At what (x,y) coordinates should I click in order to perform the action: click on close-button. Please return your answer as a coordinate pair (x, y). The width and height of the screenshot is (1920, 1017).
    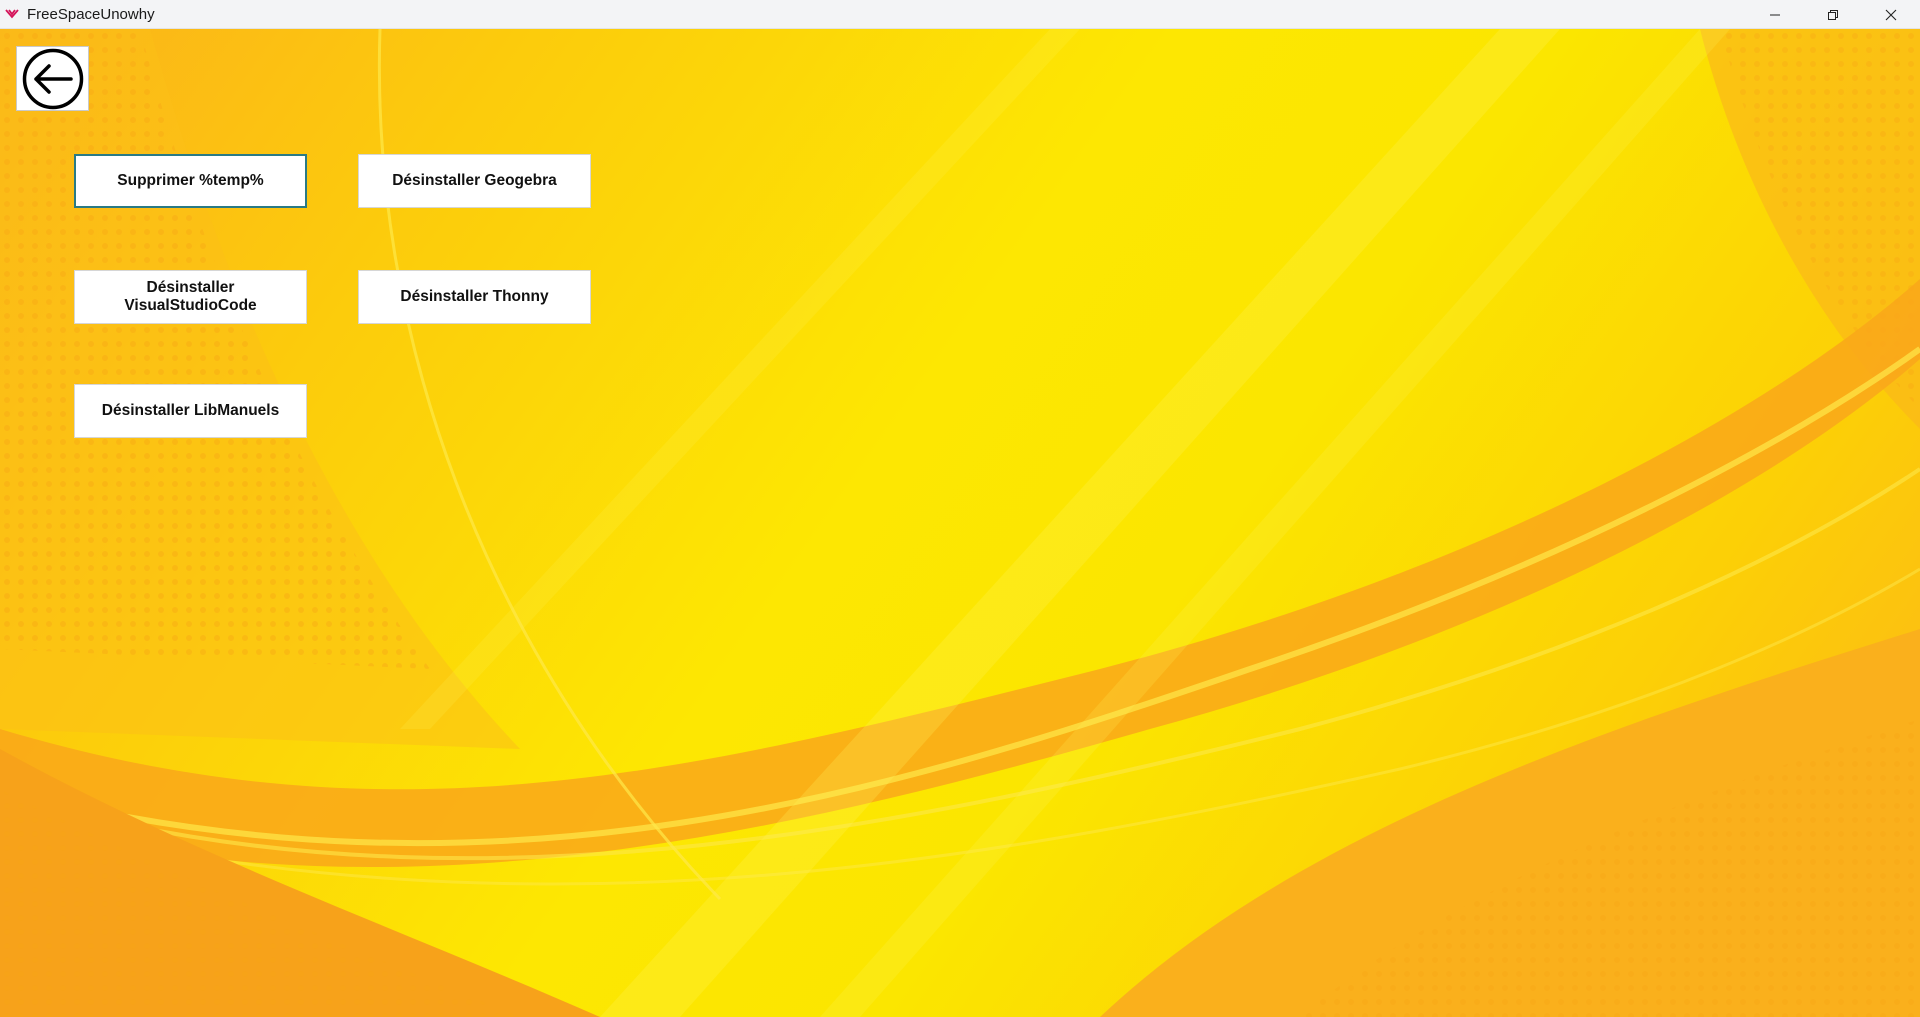
    Looking at the image, I should click on (1891, 14).